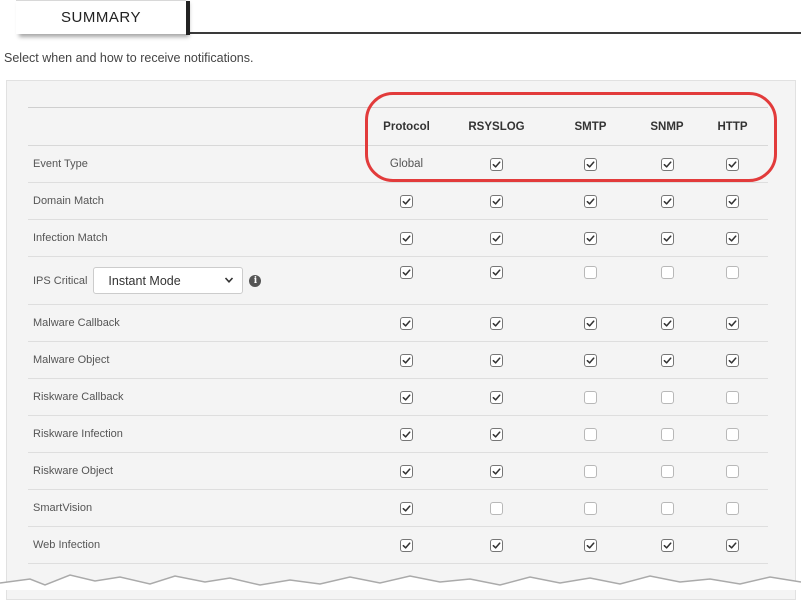 The height and width of the screenshot is (600, 801). I want to click on malware-callback-rsyslog-checkbox, so click(496, 323).